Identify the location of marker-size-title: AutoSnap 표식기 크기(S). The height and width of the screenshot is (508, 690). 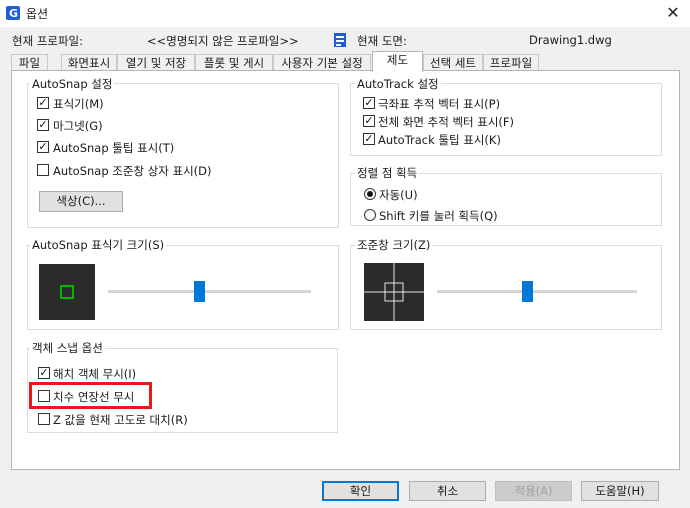
(98, 245).